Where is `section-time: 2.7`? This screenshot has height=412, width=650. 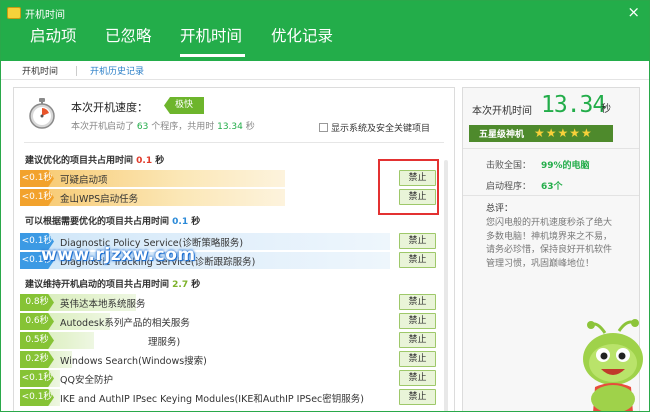 section-time: 2.7 is located at coordinates (180, 285).